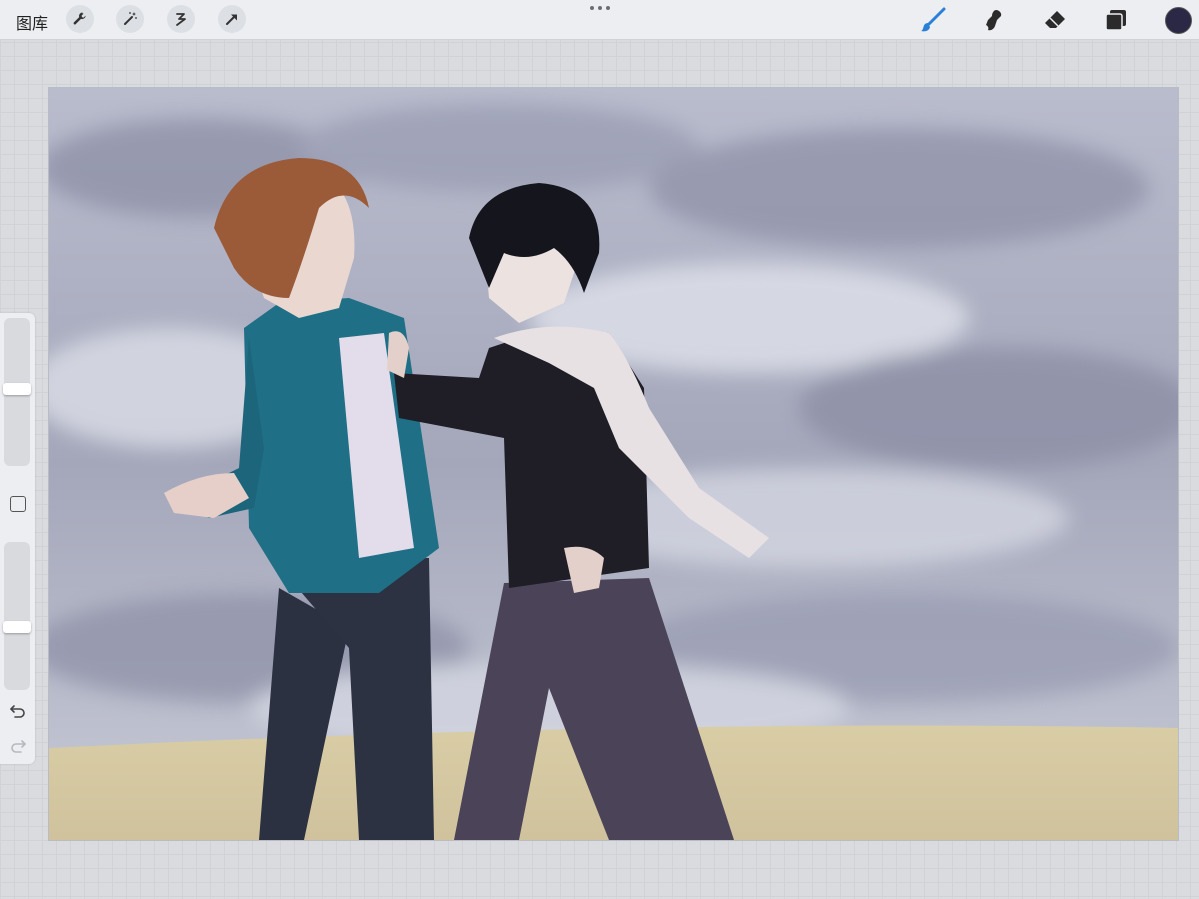 This screenshot has width=1199, height=899. Describe the element at coordinates (18, 711) in the screenshot. I see `undo-icon` at that location.